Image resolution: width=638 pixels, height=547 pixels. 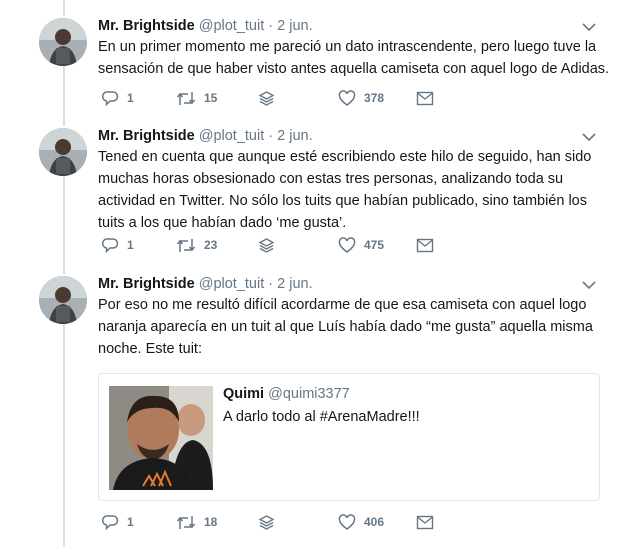 I want to click on retweet-count: 18, so click(x=211, y=522).